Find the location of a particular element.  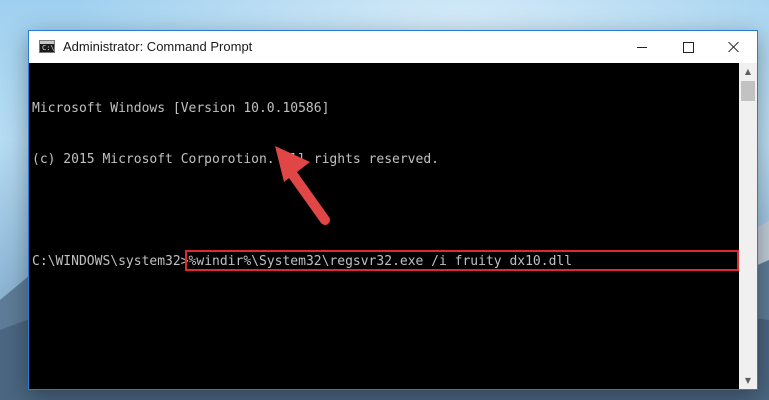

close-button is located at coordinates (734, 47).